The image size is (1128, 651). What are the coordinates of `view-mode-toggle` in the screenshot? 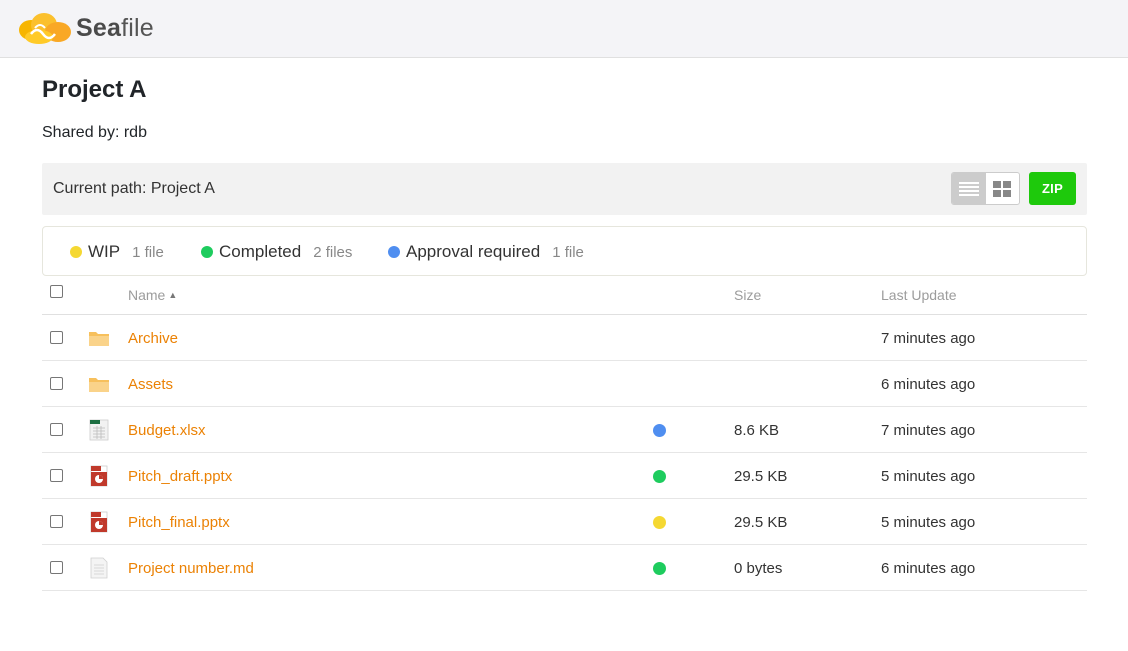 It's located at (985, 188).